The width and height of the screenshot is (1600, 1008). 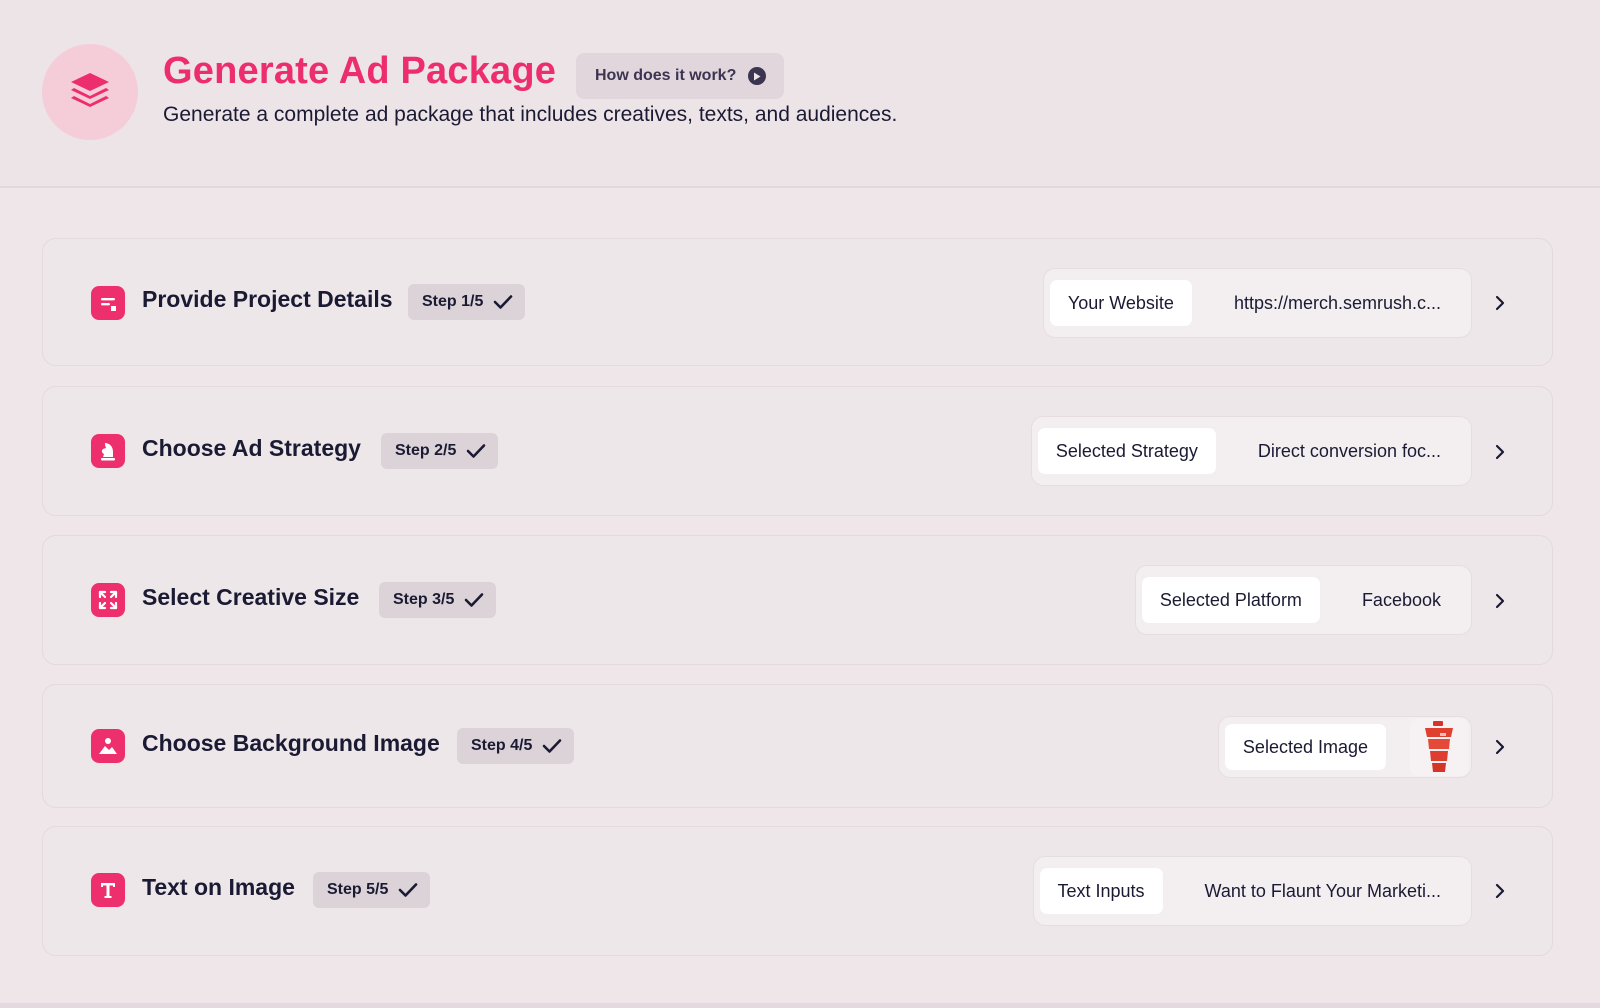 I want to click on summary-label: Selected Image, so click(x=1305, y=747).